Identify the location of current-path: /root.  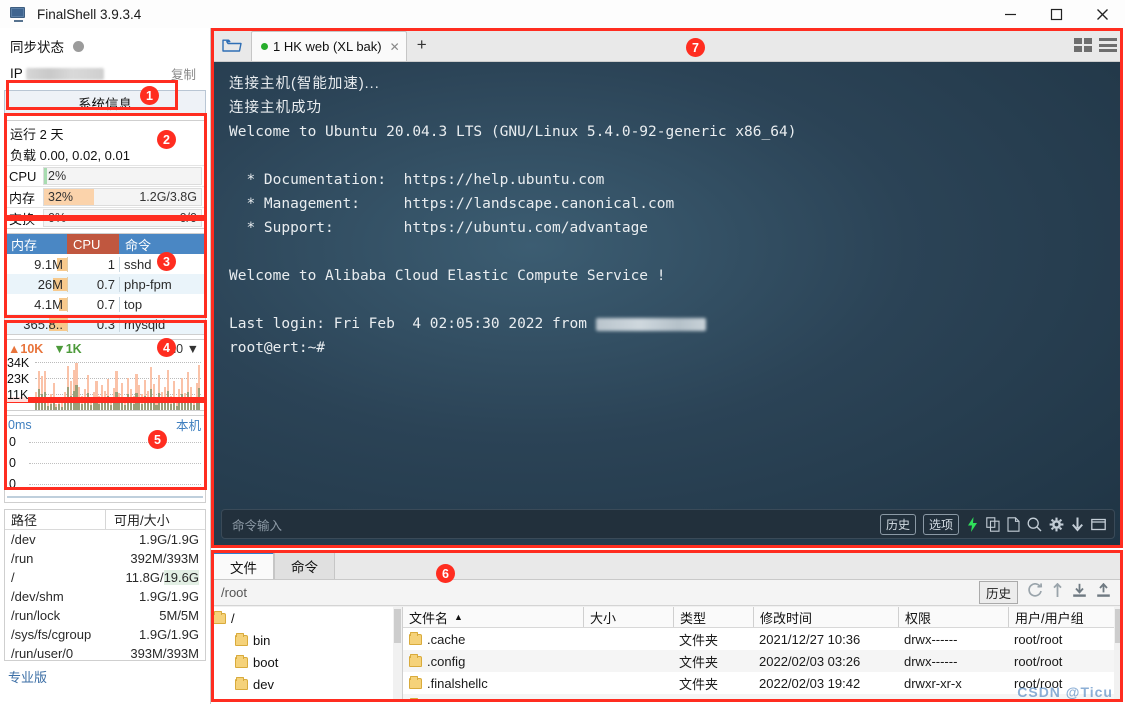
(234, 592).